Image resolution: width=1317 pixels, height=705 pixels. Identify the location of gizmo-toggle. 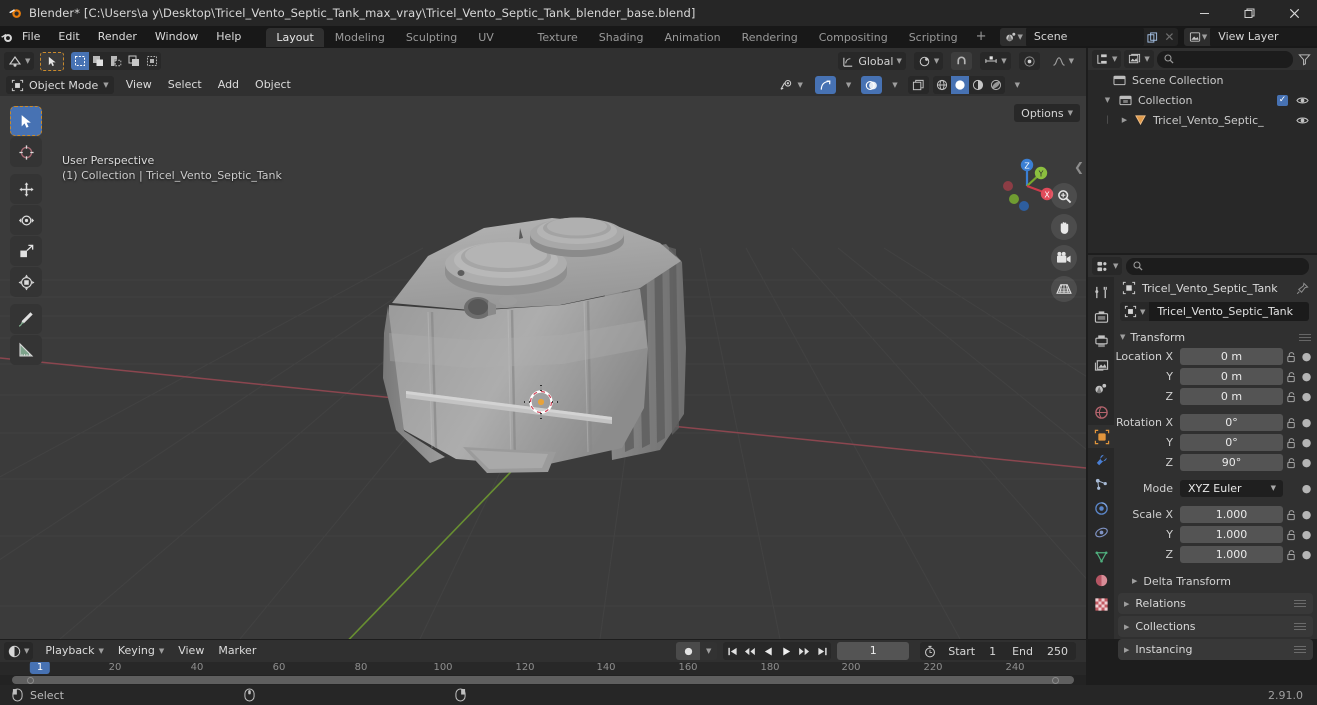
(825, 85).